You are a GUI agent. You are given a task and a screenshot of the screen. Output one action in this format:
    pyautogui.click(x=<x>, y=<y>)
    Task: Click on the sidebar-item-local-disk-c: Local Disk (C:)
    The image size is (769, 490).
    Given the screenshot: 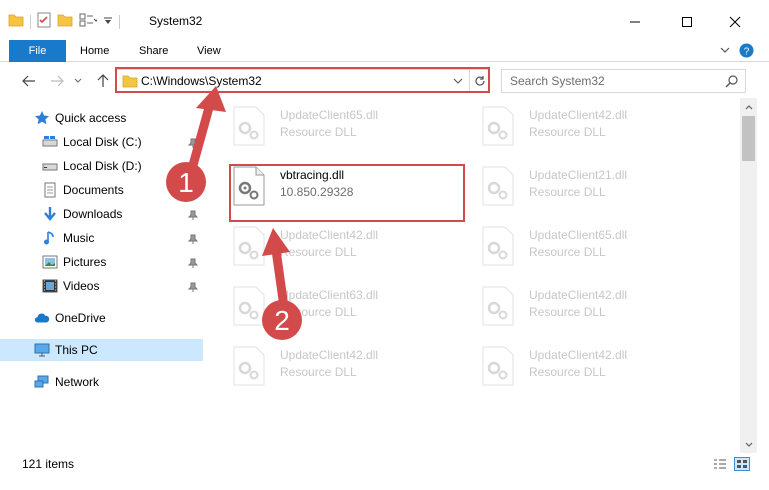 What is the action you would take?
    pyautogui.click(x=101, y=142)
    